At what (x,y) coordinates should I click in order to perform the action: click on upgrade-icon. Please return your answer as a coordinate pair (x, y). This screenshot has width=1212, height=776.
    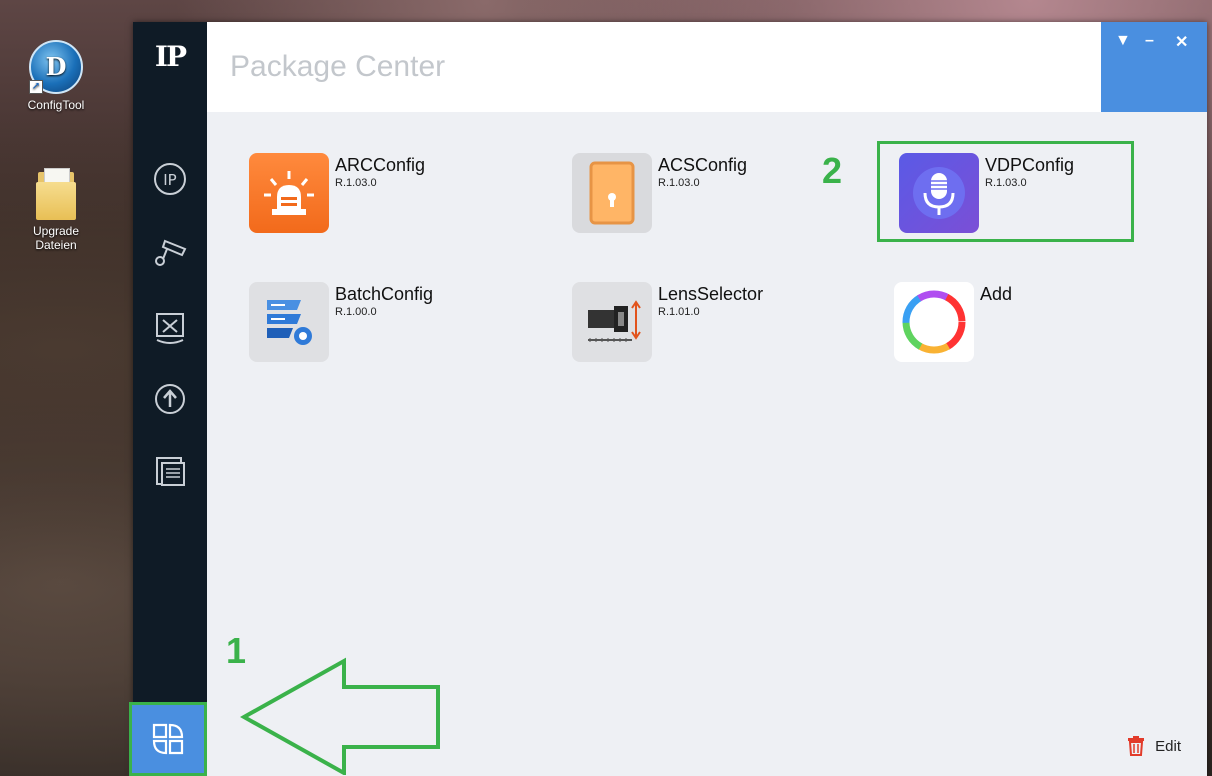
    Looking at the image, I should click on (170, 399).